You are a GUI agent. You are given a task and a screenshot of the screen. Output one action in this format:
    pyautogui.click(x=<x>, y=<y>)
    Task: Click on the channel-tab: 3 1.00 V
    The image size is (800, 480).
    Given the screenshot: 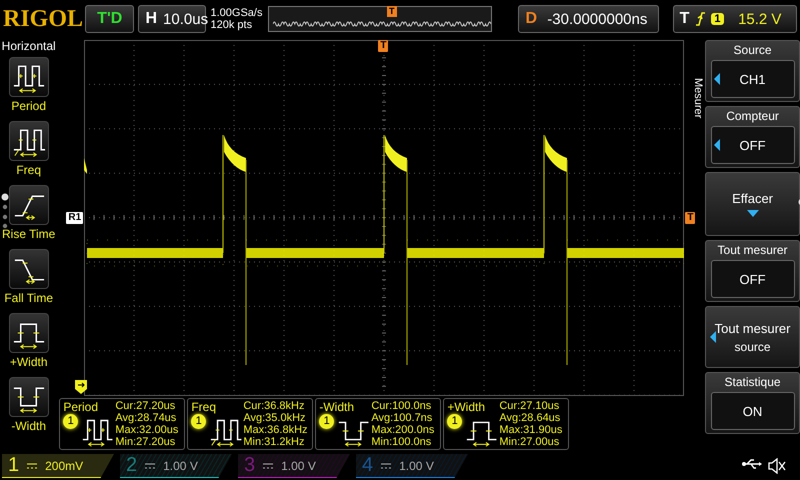 What is the action you would take?
    pyautogui.click(x=294, y=466)
    